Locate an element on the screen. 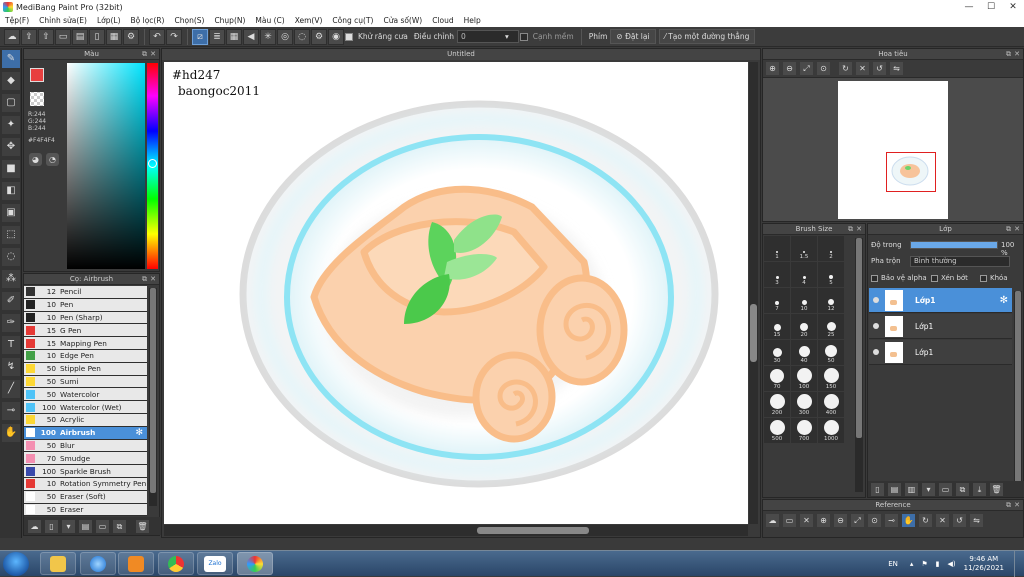  select-pen-icon: ✐ is located at coordinates (11, 301).